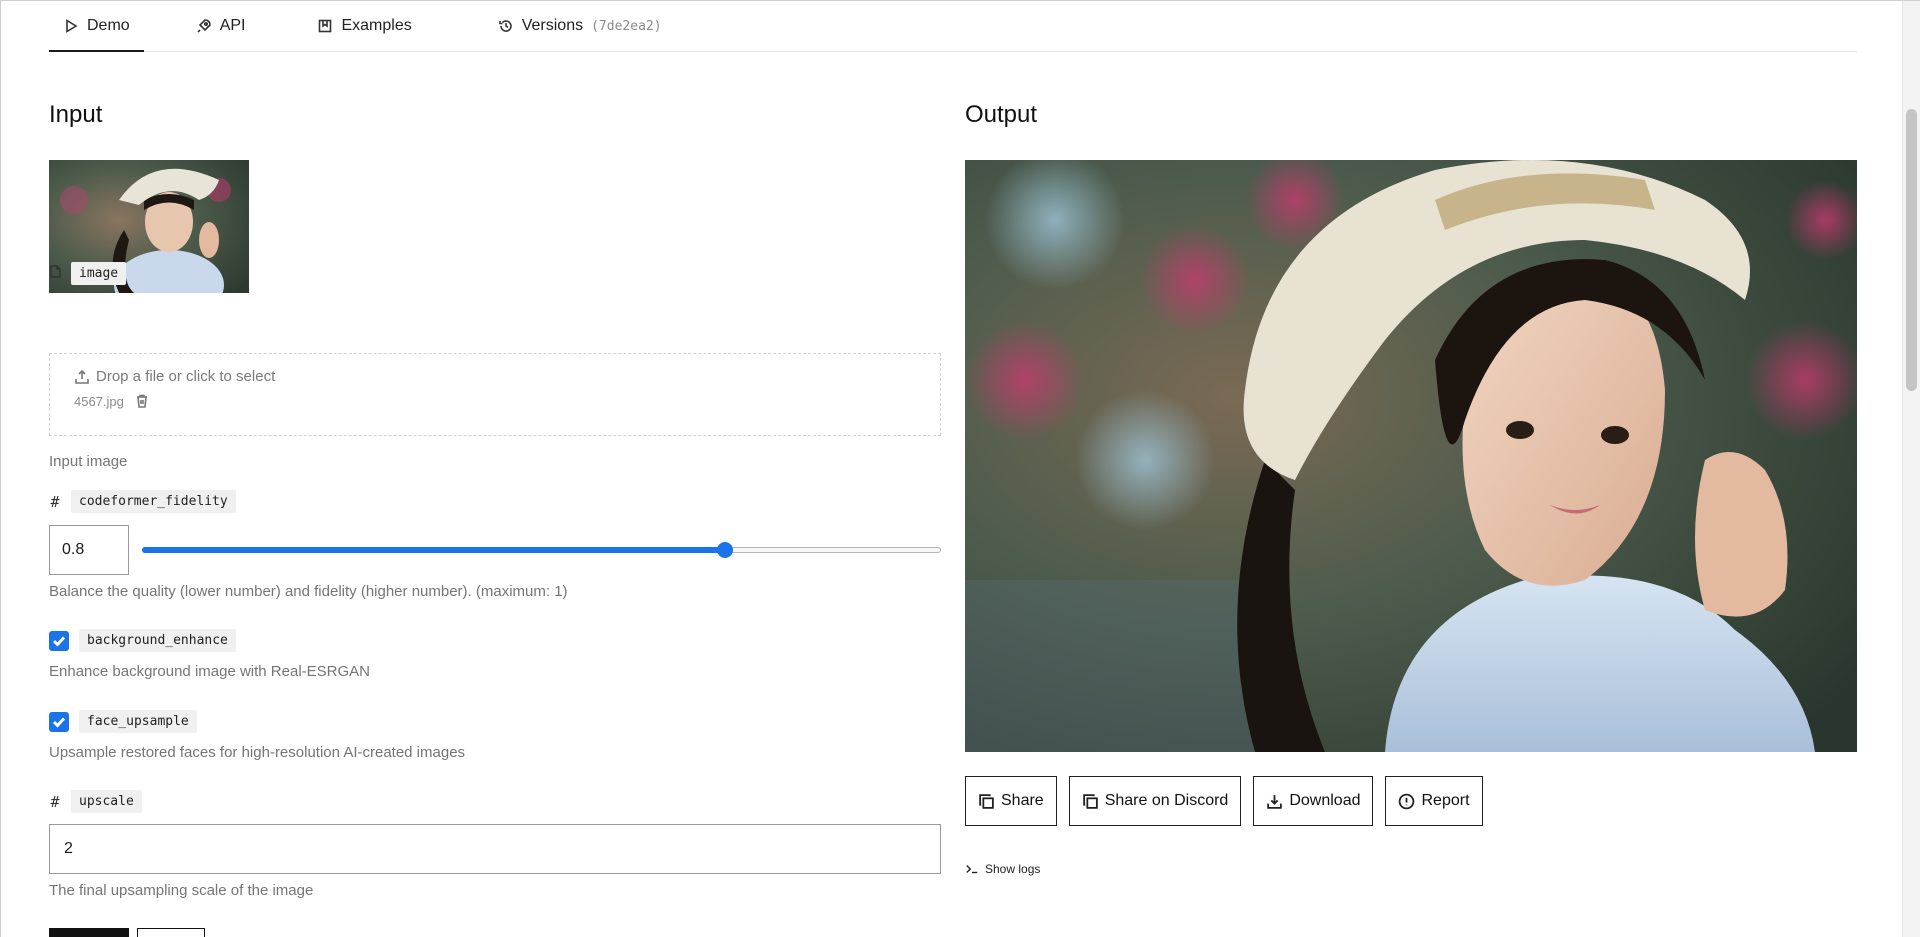 Image resolution: width=1920 pixels, height=937 pixels. What do you see at coordinates (157, 640) in the screenshot?
I see `background-field-name: background_enhance` at bounding box center [157, 640].